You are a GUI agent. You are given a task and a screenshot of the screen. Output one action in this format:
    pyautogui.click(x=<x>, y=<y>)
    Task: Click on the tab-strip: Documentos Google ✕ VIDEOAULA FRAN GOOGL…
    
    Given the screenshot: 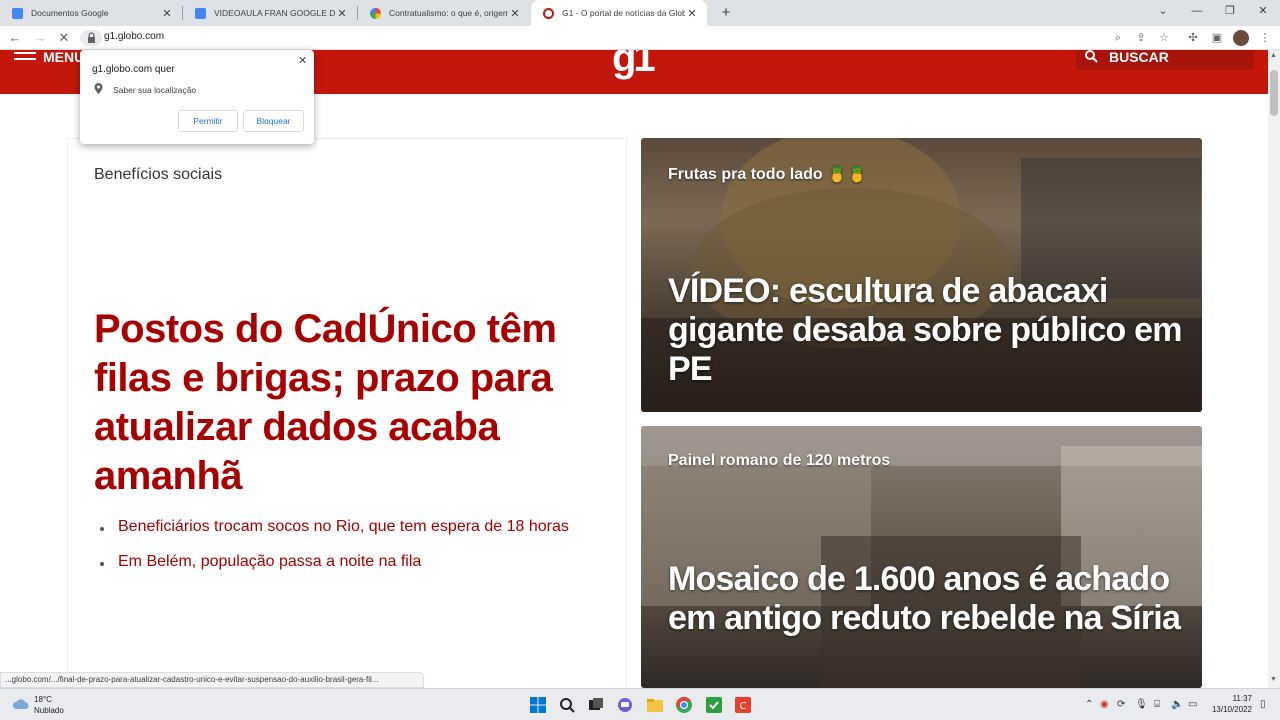 What is the action you would take?
    pyautogui.click(x=640, y=13)
    